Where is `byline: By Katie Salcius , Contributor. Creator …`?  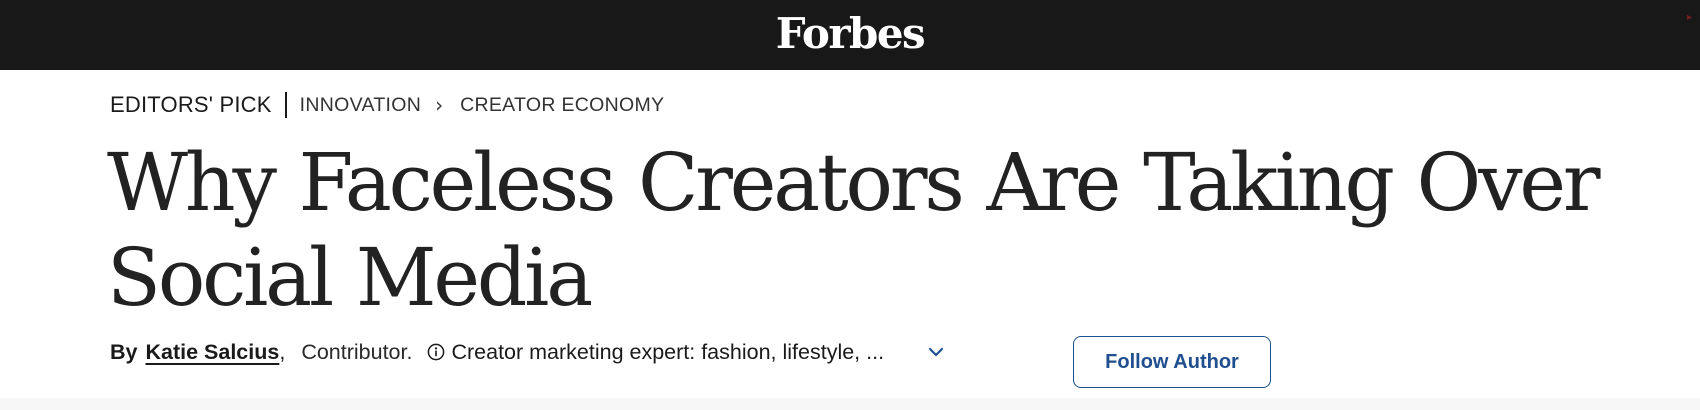
byline: By Katie Salcius , Contributor. Creator … is located at coordinates (530, 352).